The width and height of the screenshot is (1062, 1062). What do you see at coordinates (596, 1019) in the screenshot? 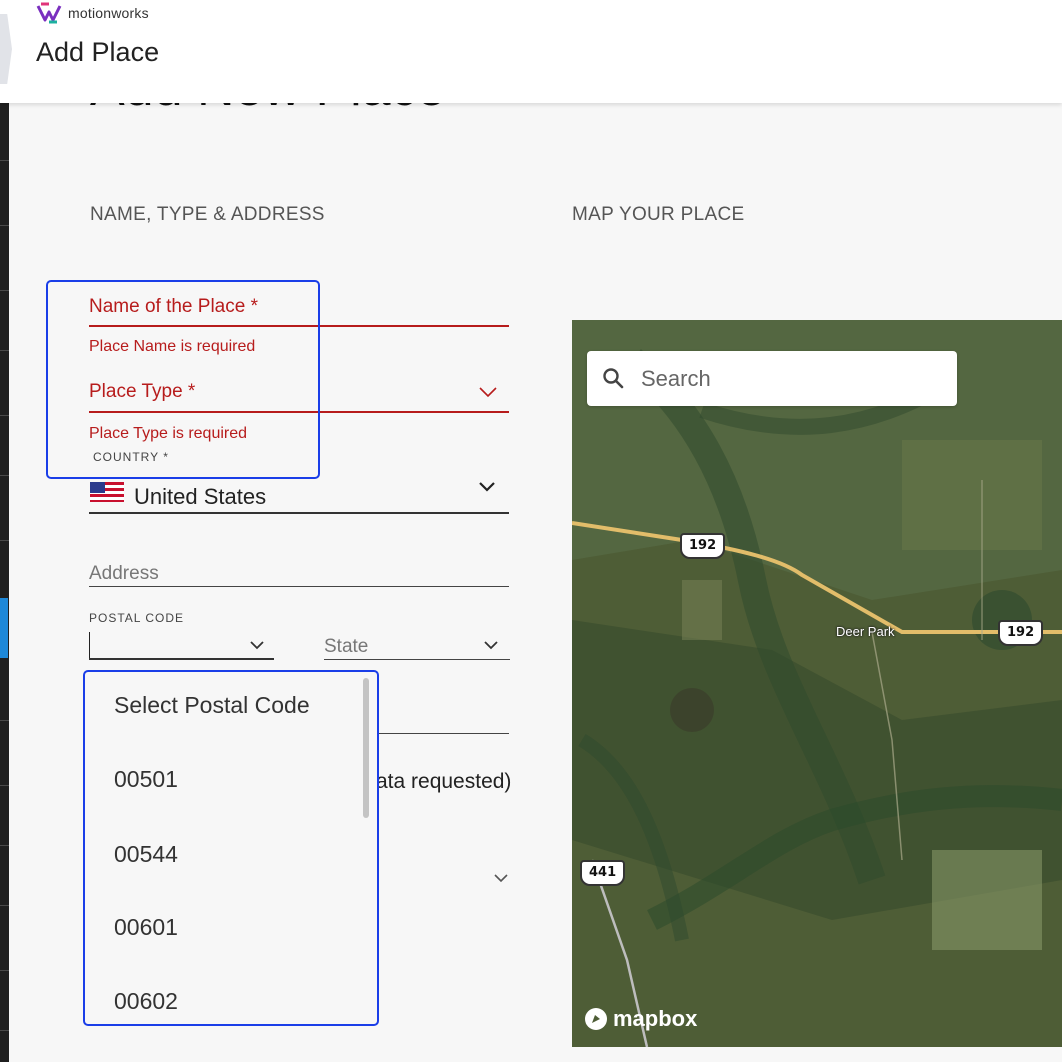
I see `mapbox-logo-icon` at bounding box center [596, 1019].